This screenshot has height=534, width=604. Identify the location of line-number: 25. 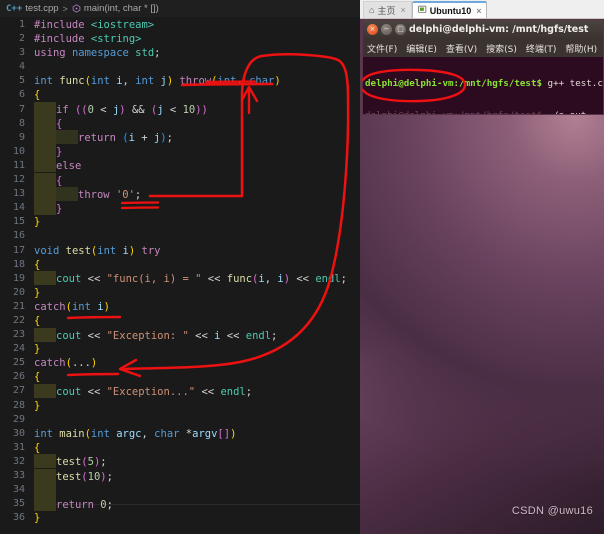
(18, 363).